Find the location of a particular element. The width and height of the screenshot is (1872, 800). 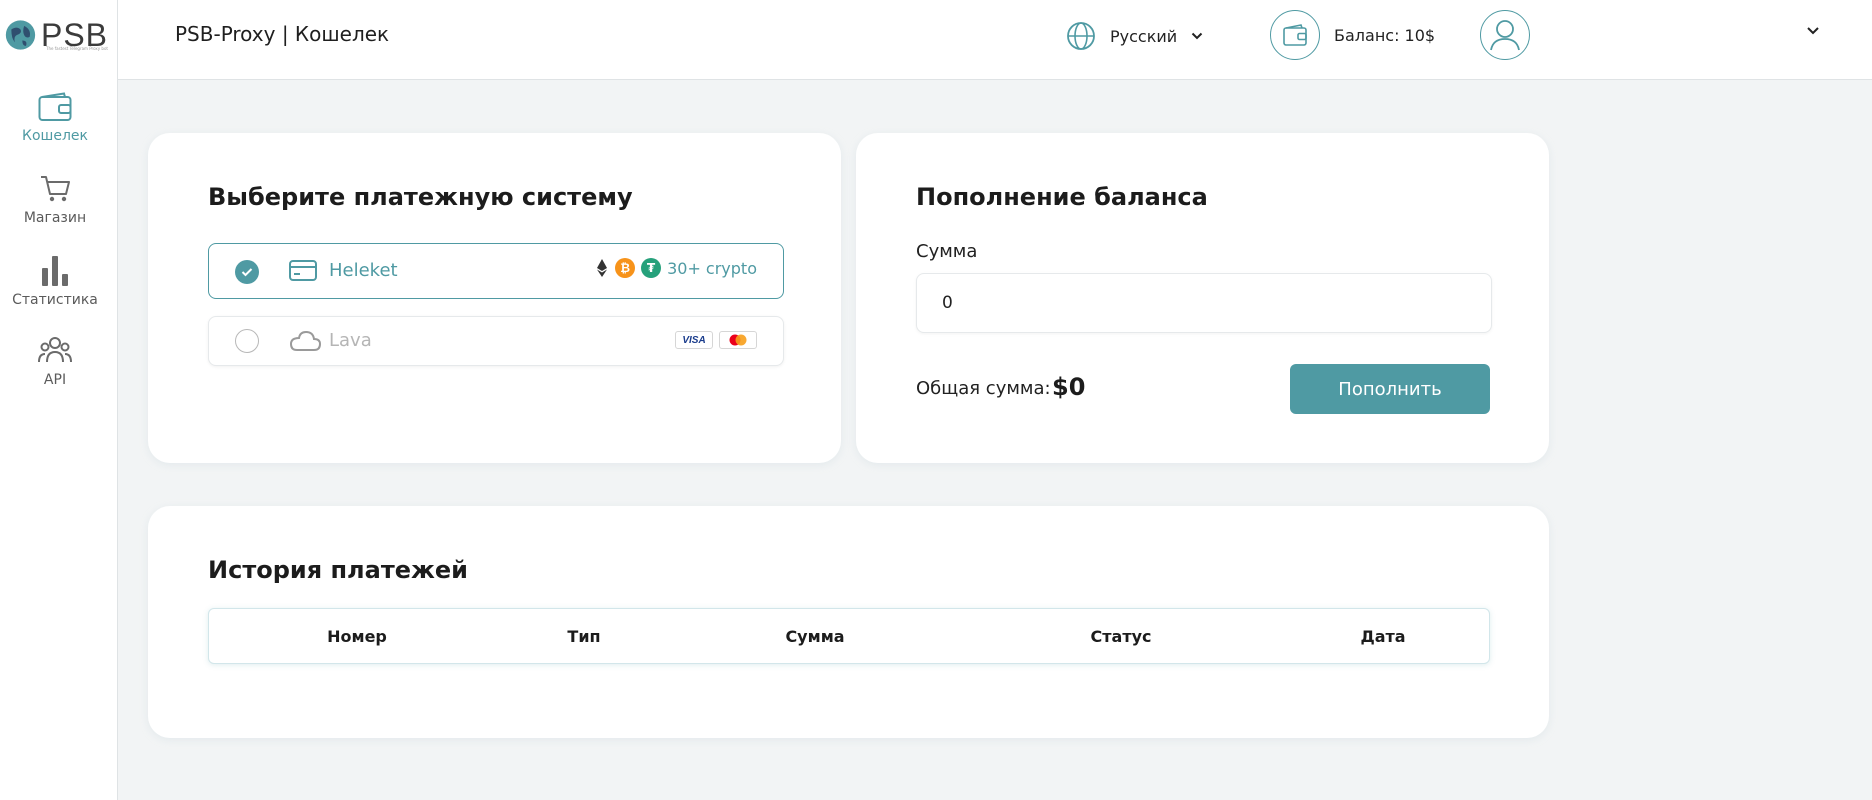

column-status: Статус is located at coordinates (1121, 636).